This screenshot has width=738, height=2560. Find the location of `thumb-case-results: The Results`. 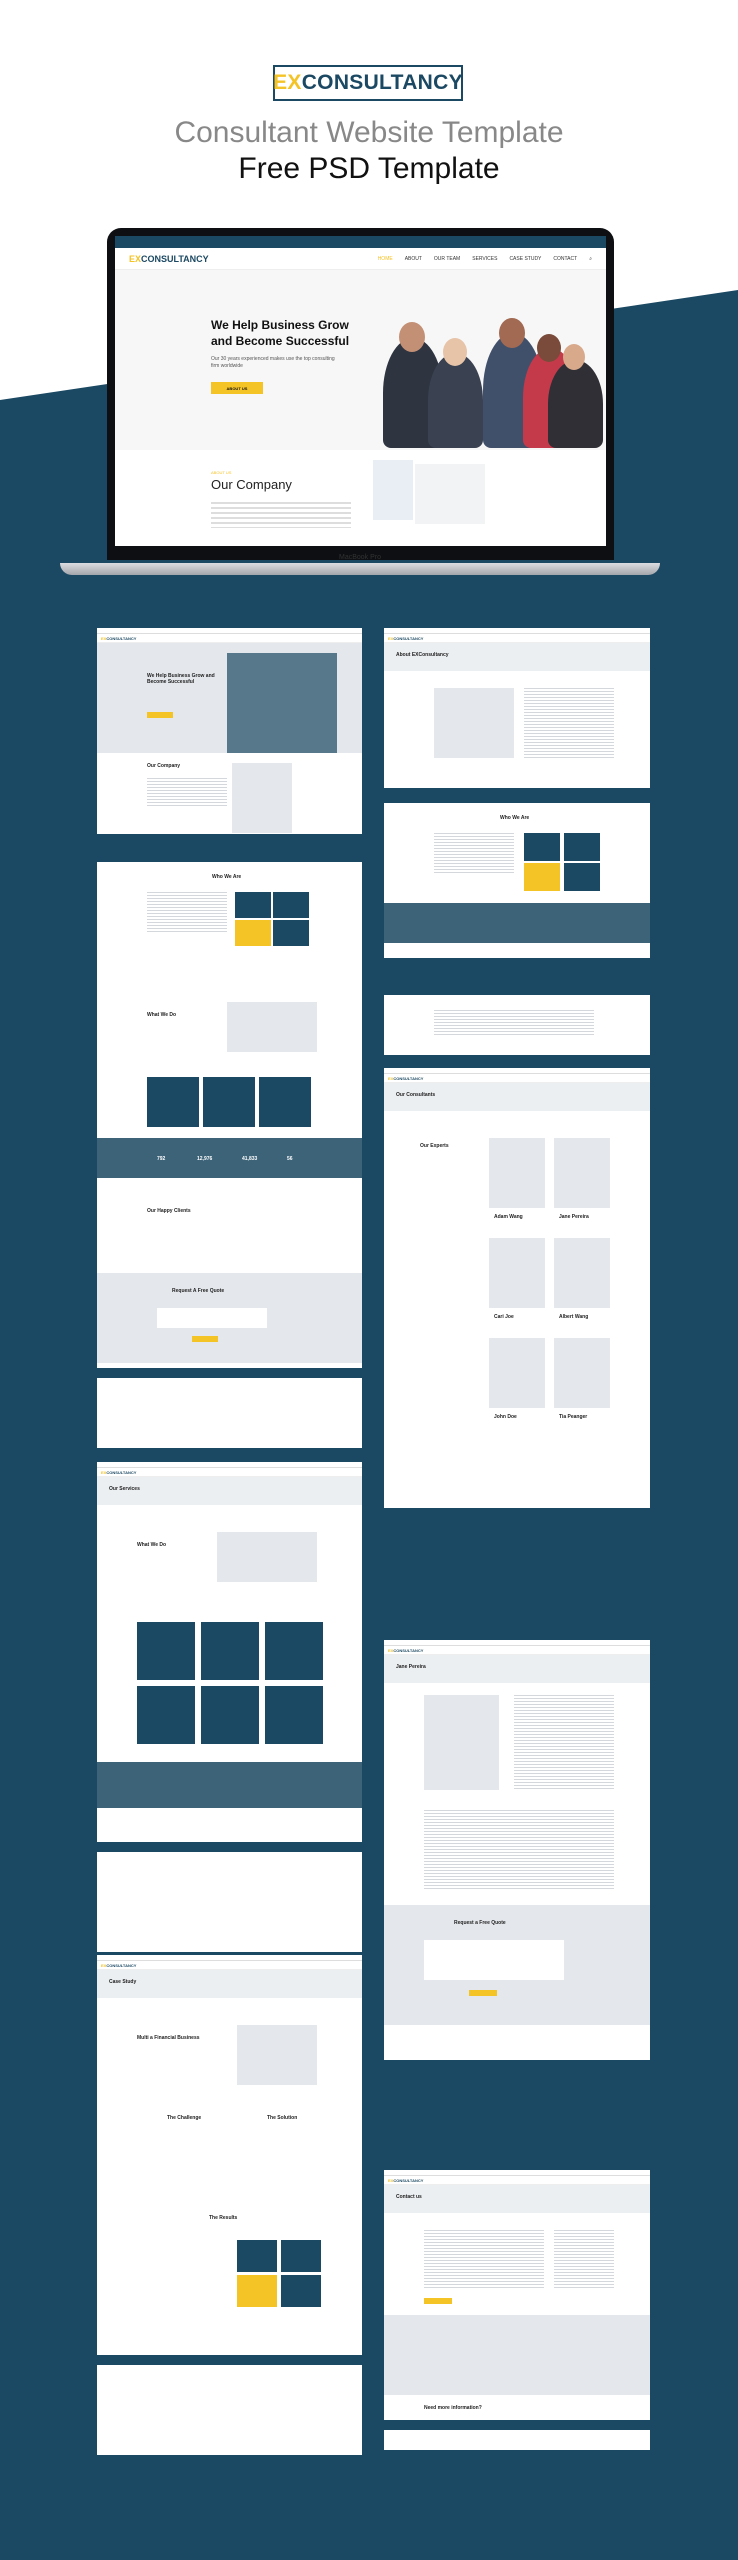

thumb-case-results: The Results is located at coordinates (223, 2218).